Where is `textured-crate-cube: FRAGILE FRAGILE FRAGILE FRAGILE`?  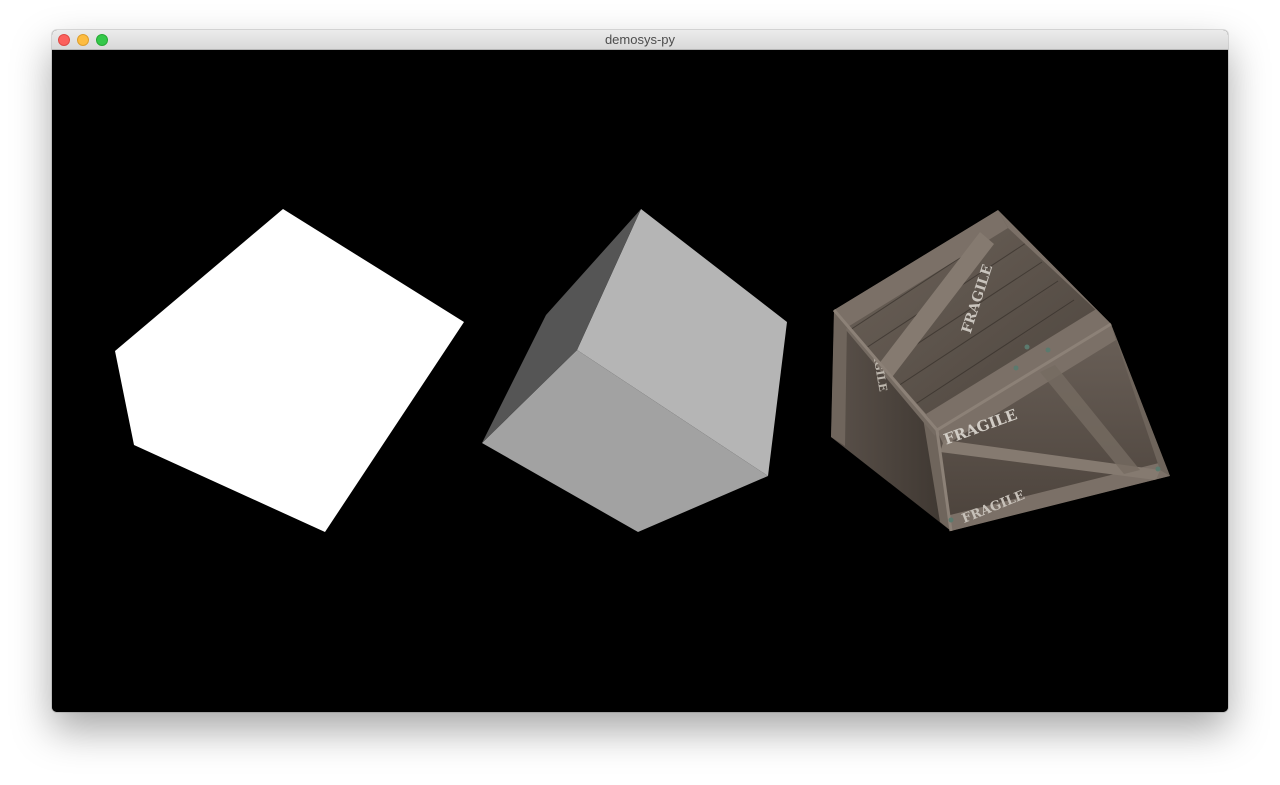
textured-crate-cube: FRAGILE FRAGILE FRAGILE FRAGILE is located at coordinates (1000, 371).